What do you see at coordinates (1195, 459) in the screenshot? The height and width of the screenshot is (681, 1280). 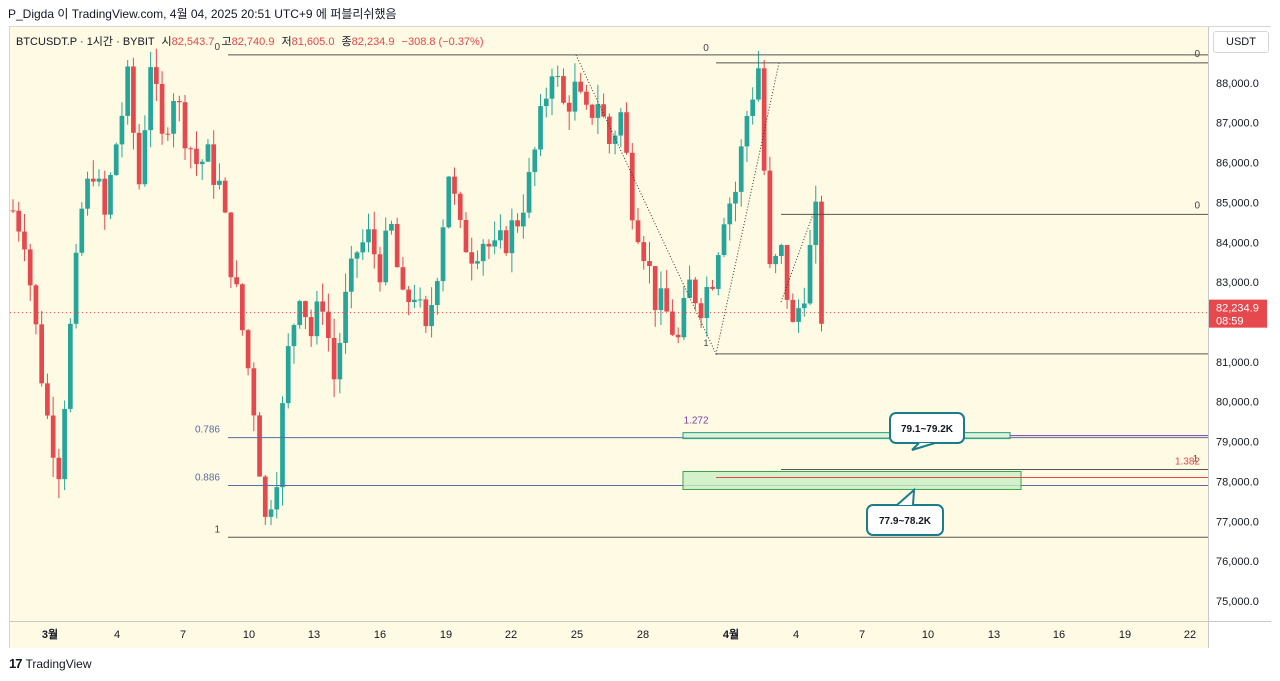 I see `marker-one: 1` at bounding box center [1195, 459].